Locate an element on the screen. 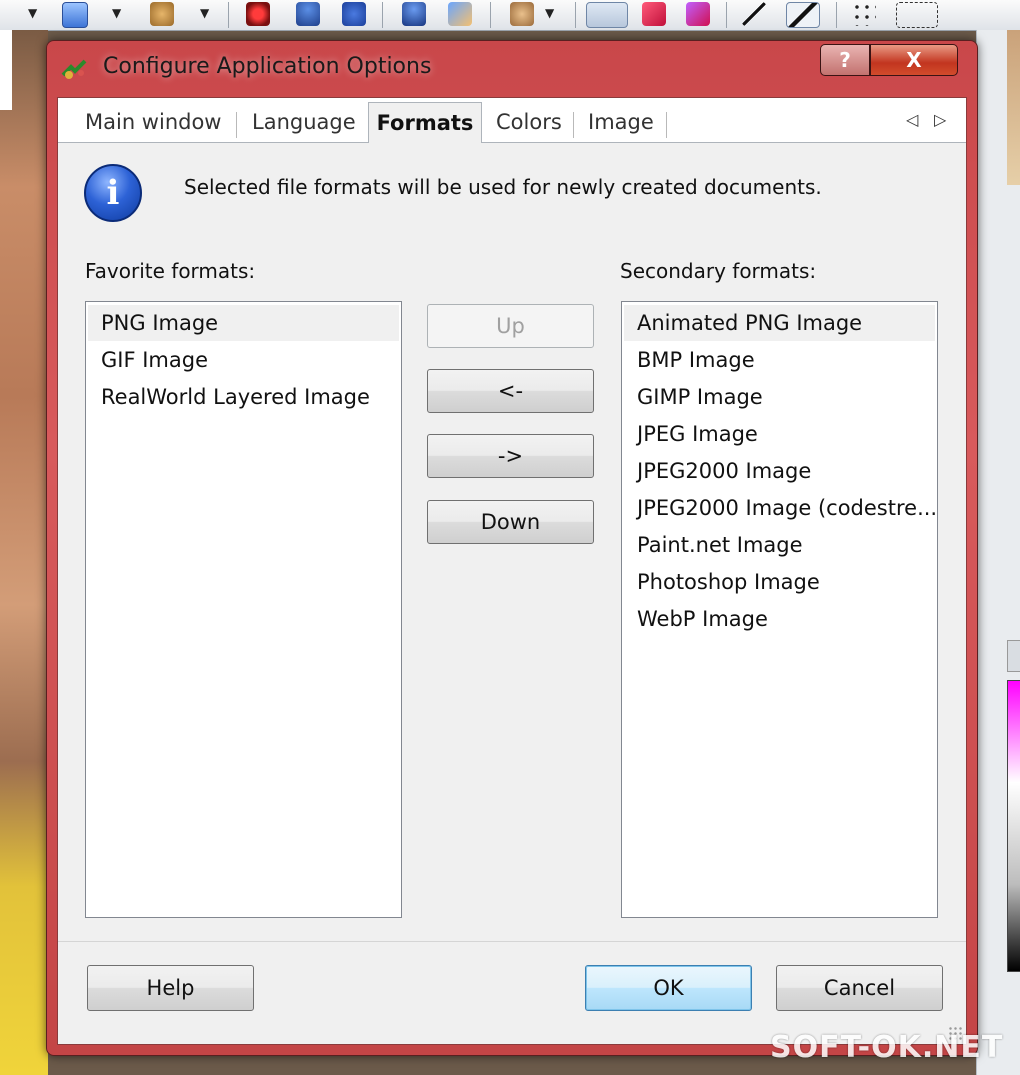  background-toolbar: ▼ ▼ ▼ ▼ is located at coordinates (510, 15).